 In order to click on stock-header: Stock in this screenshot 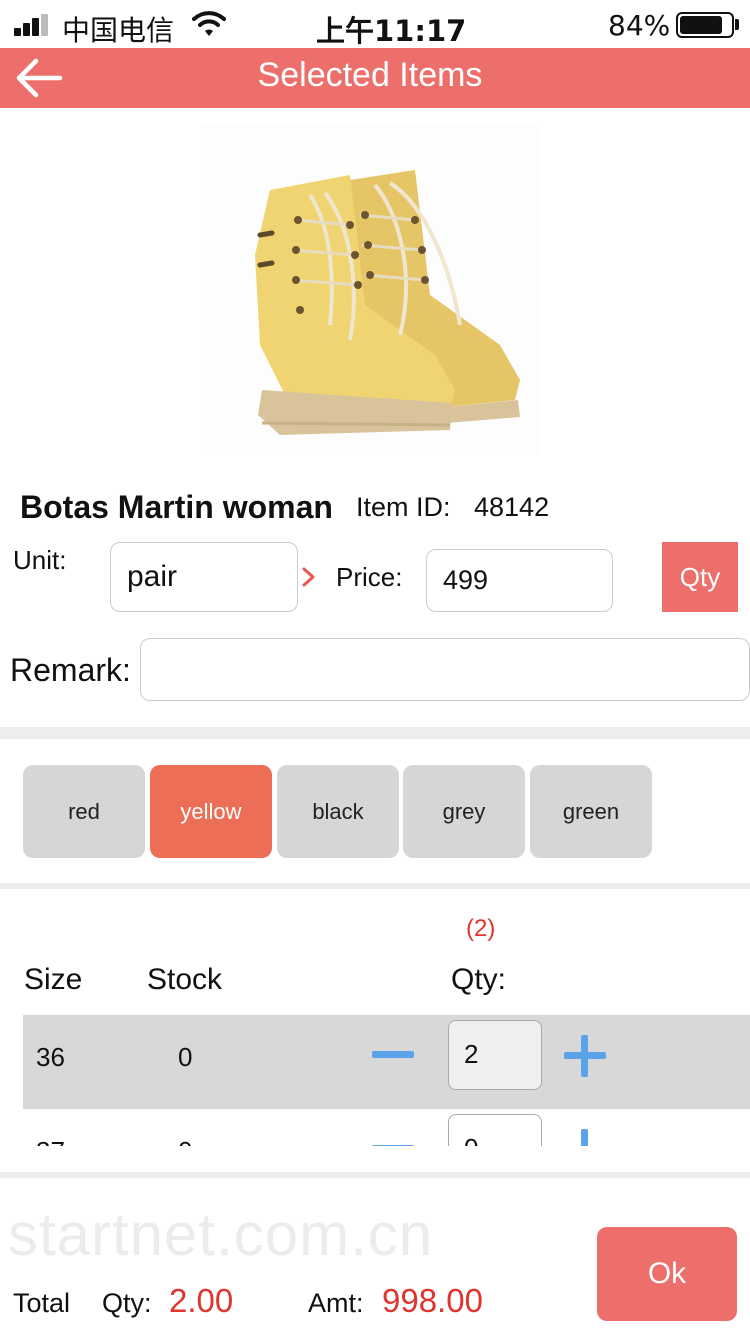, I will do `click(185, 979)`.